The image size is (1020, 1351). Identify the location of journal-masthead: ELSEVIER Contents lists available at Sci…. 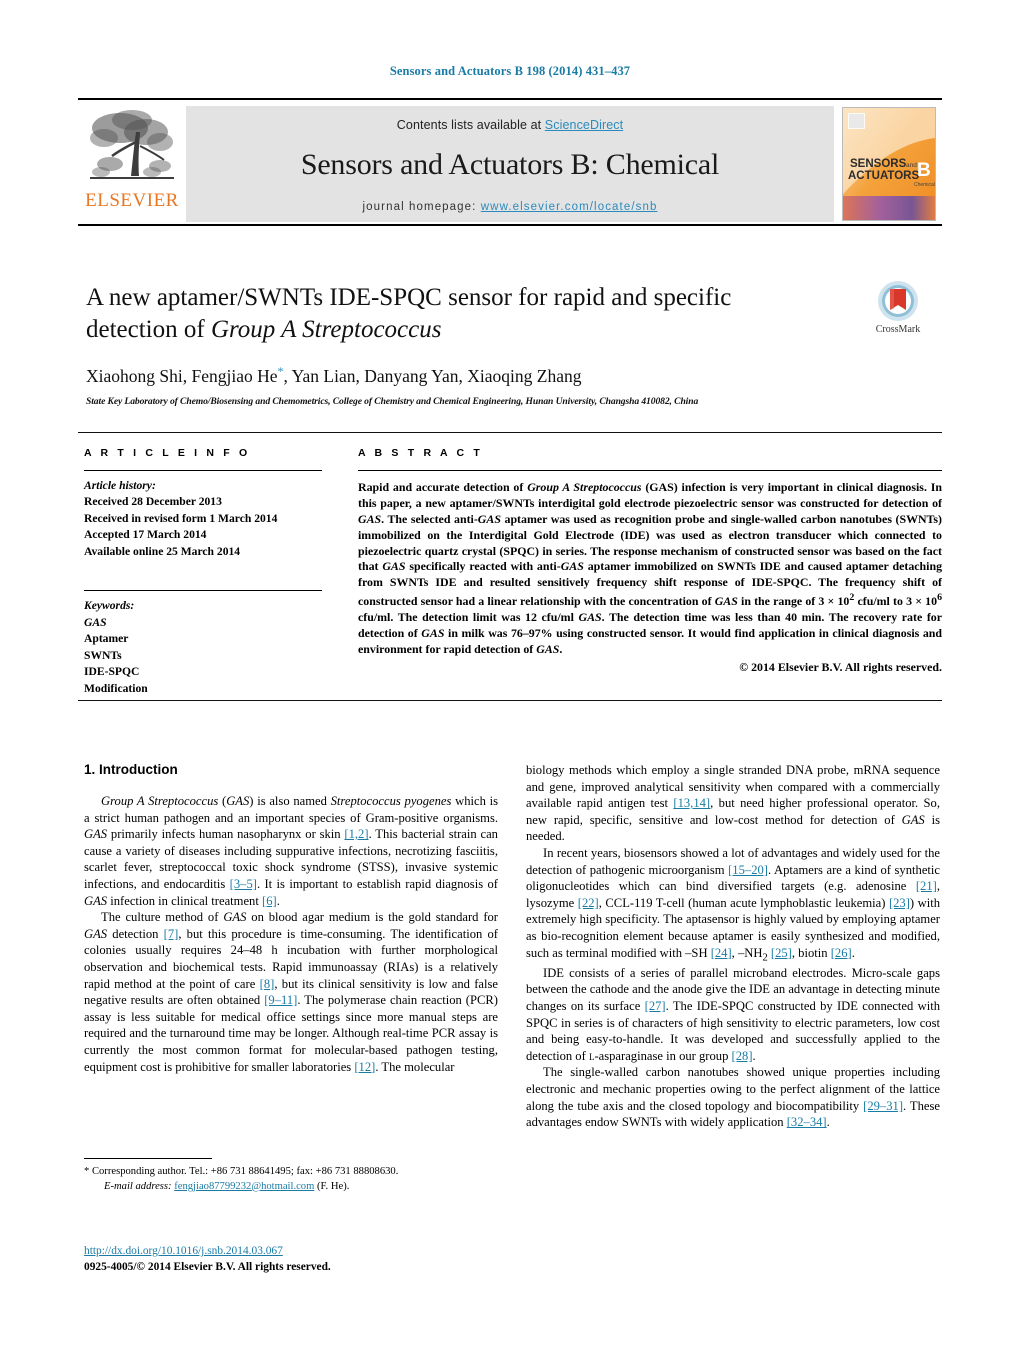
(510, 162).